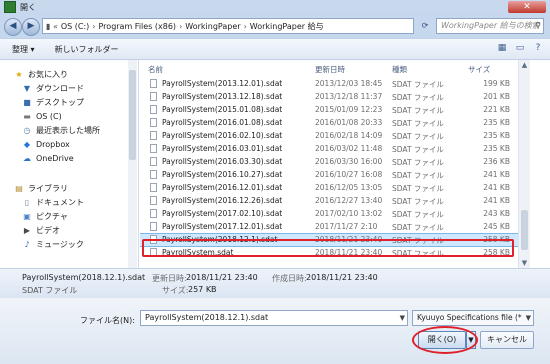  I want to click on forward-button: ▶, so click(31, 27).